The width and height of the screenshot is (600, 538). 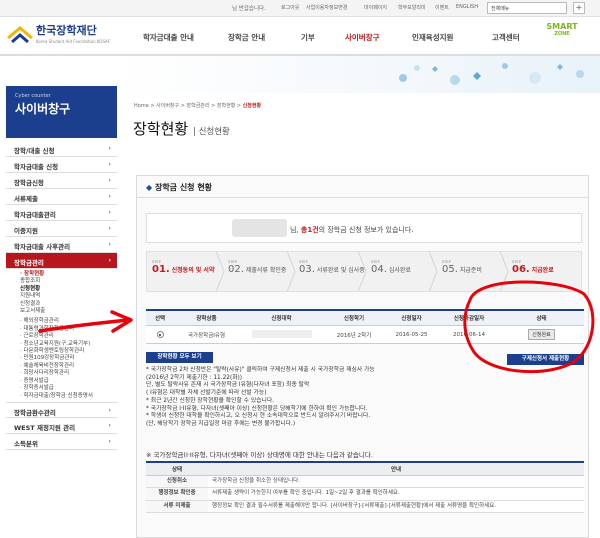 What do you see at coordinates (307, 269) in the screenshot?
I see `step-number: 03.` at bounding box center [307, 269].